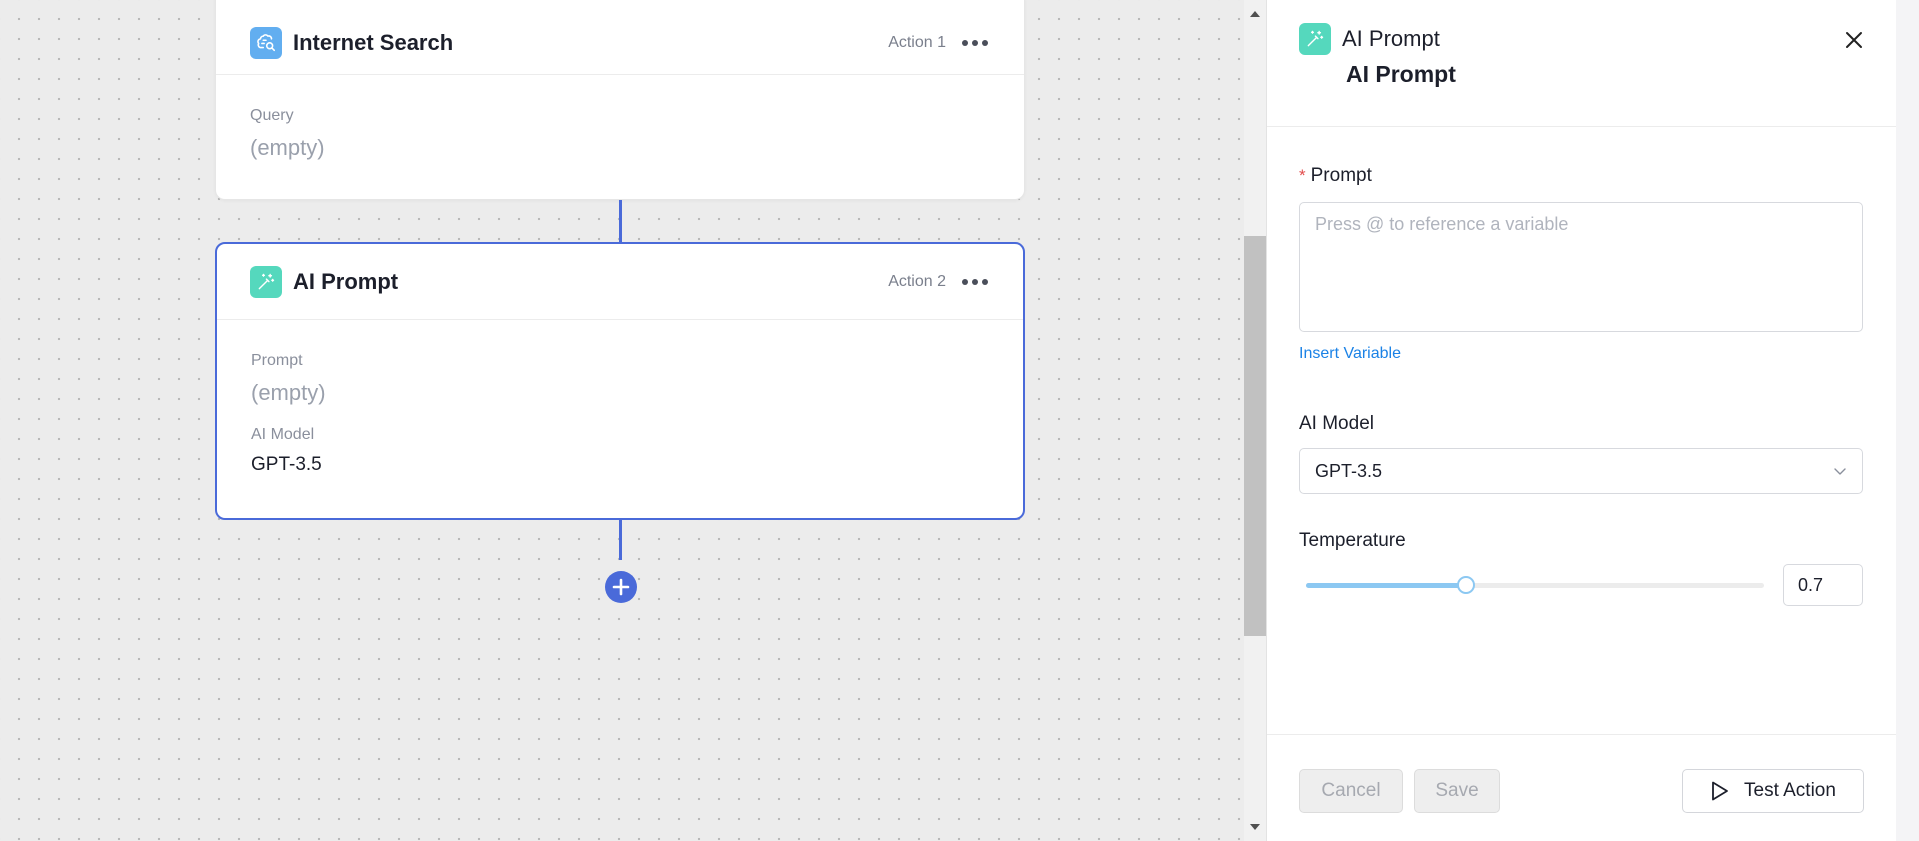 This screenshot has height=841, width=1919. I want to click on prompt-label-text: Prompt, so click(1341, 175).